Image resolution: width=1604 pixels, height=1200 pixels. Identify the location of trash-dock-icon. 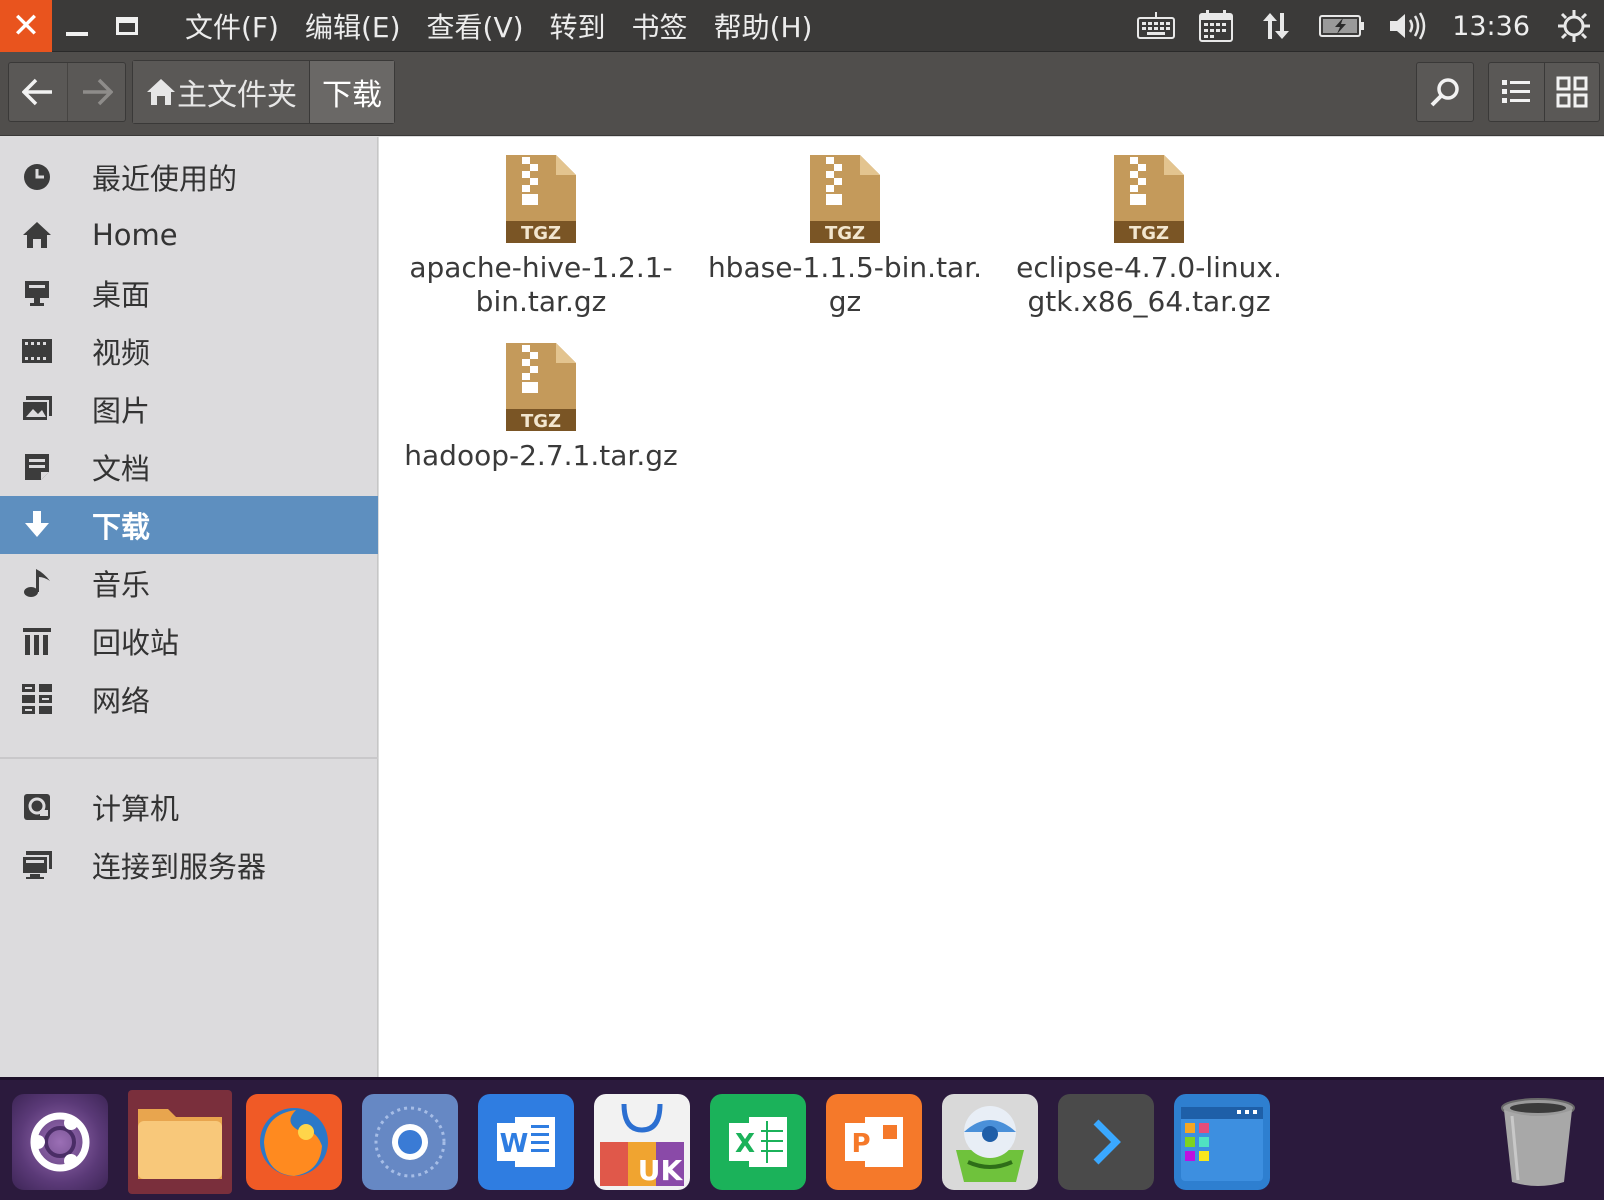
(1538, 1142).